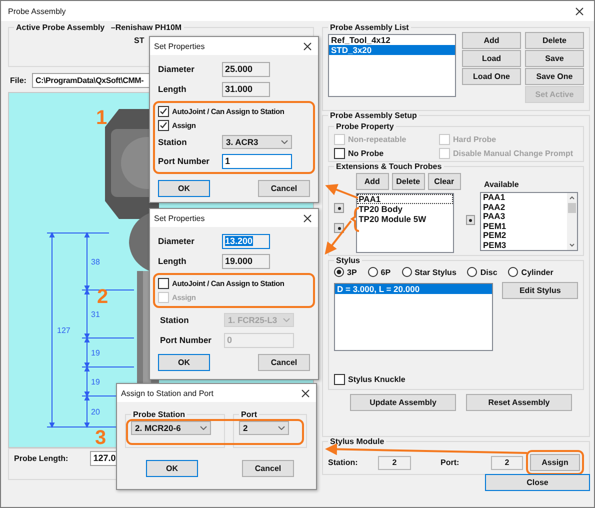  What do you see at coordinates (167, 393) in the screenshot?
I see `dialog-title: Assign to Station and Port` at bounding box center [167, 393].